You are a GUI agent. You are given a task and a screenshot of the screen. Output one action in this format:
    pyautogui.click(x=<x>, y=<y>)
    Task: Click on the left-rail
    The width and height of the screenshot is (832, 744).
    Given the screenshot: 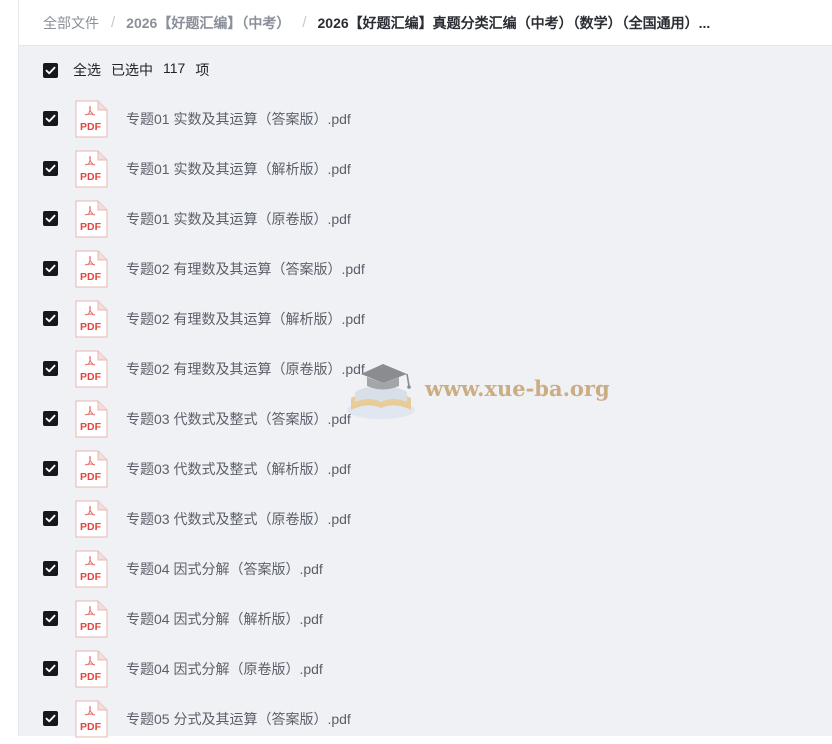 What is the action you would take?
    pyautogui.click(x=9, y=368)
    